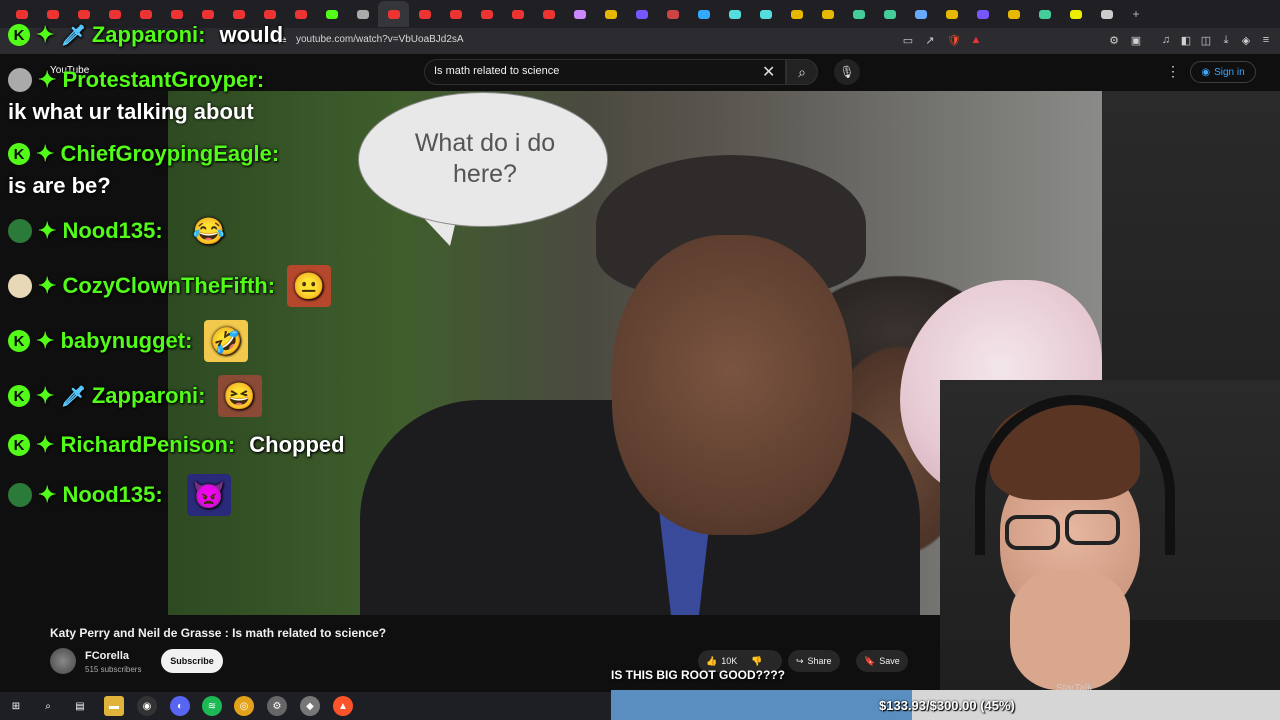 This screenshot has height=720, width=1280. I want to click on voice-search-button: 🎙, so click(847, 72).